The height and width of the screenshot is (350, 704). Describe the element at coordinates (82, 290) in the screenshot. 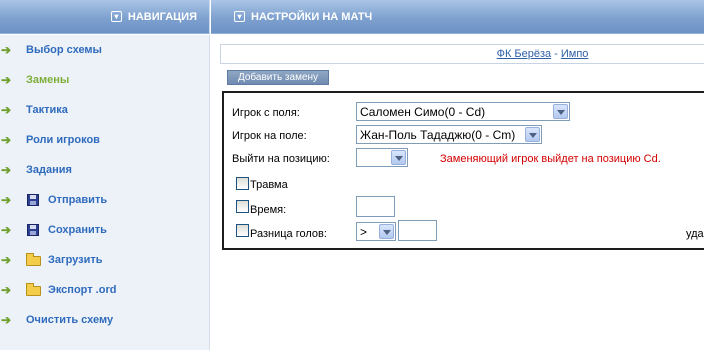

I see `sidebar-item-label: Экспорт .ord` at that location.